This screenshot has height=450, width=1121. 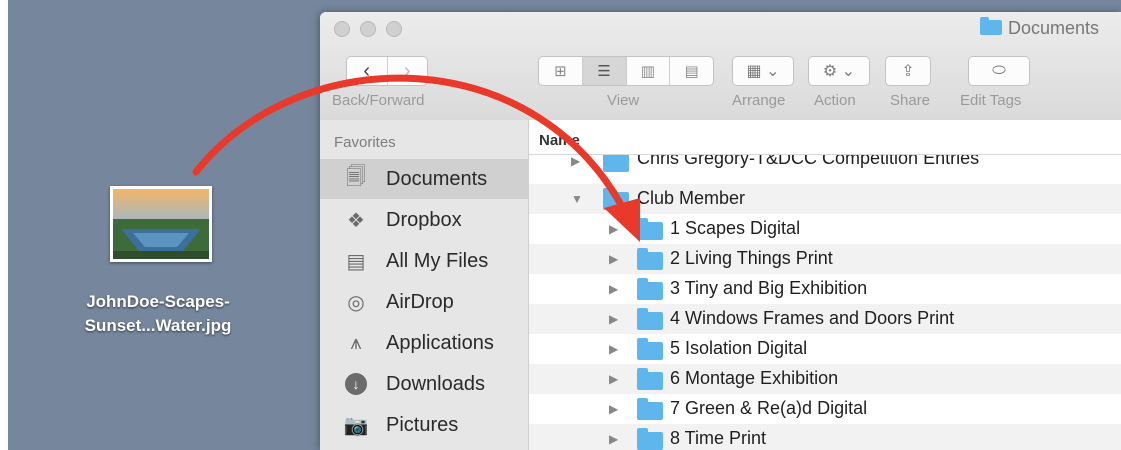 I want to click on arrange-button: ▦ ⌄, so click(x=763, y=71).